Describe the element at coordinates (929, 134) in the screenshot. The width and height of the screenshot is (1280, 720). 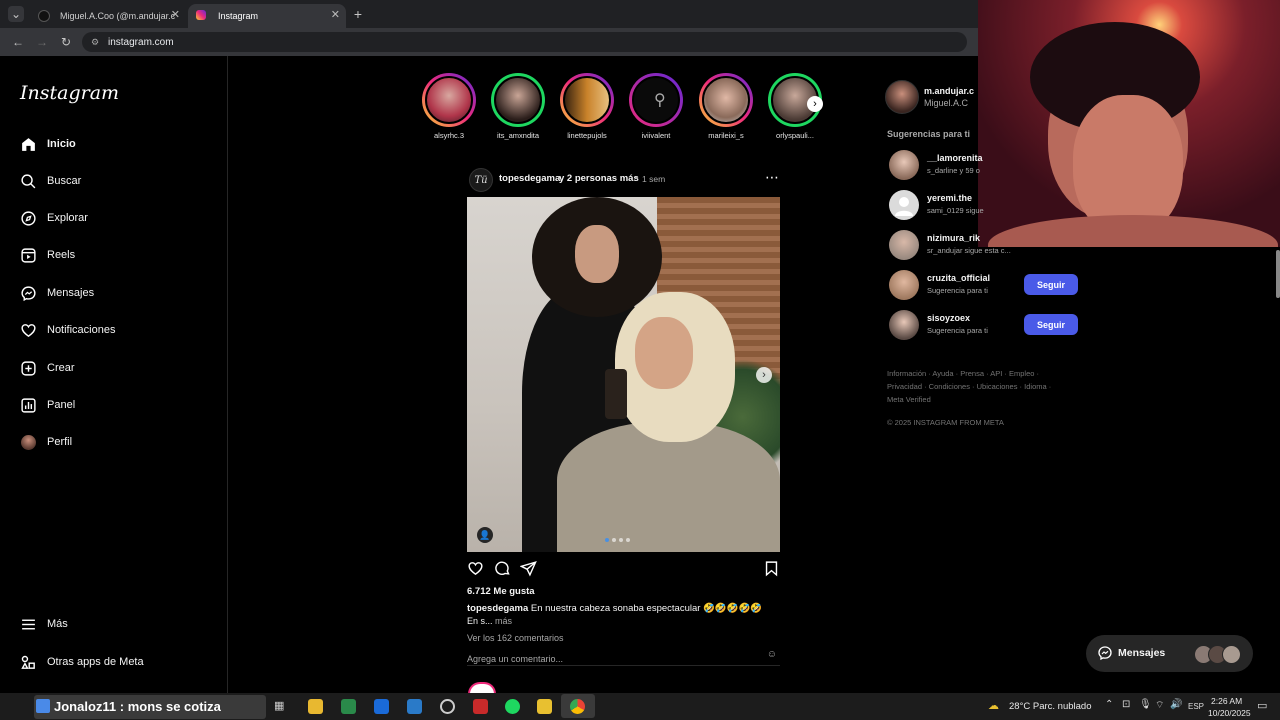
I see `suggestions-heading: Sugerencias para ti` at that location.